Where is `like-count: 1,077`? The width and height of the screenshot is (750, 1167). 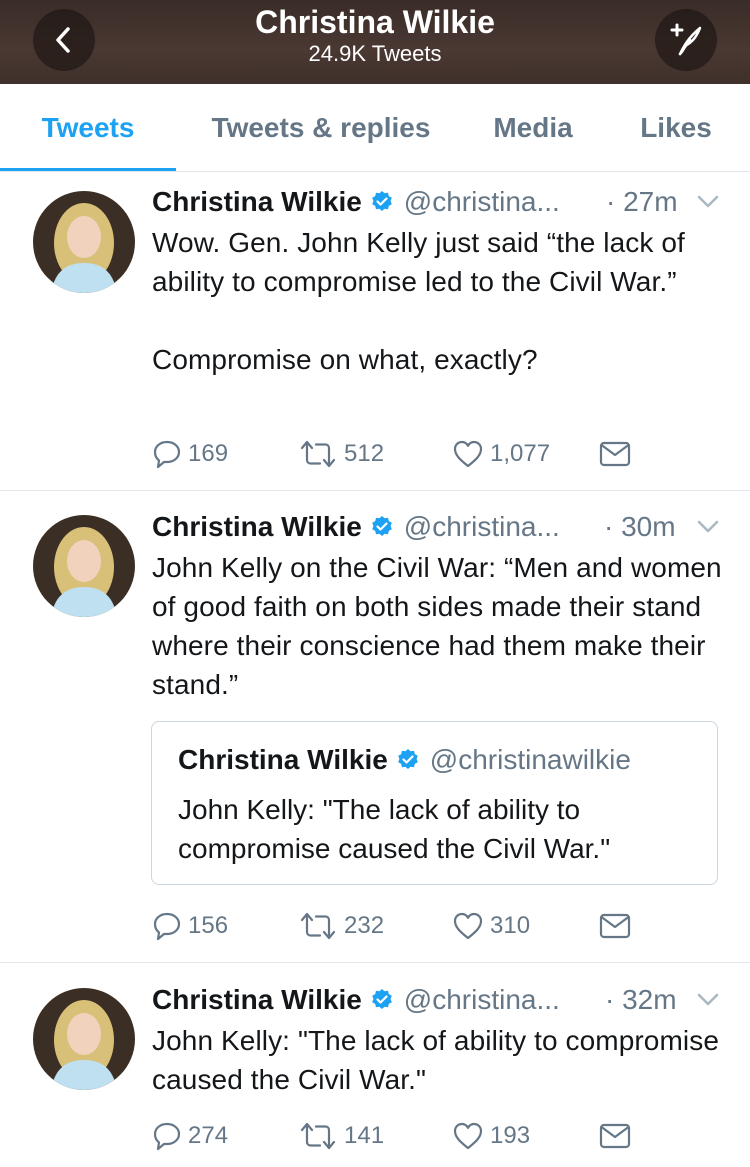
like-count: 1,077 is located at coordinates (520, 453).